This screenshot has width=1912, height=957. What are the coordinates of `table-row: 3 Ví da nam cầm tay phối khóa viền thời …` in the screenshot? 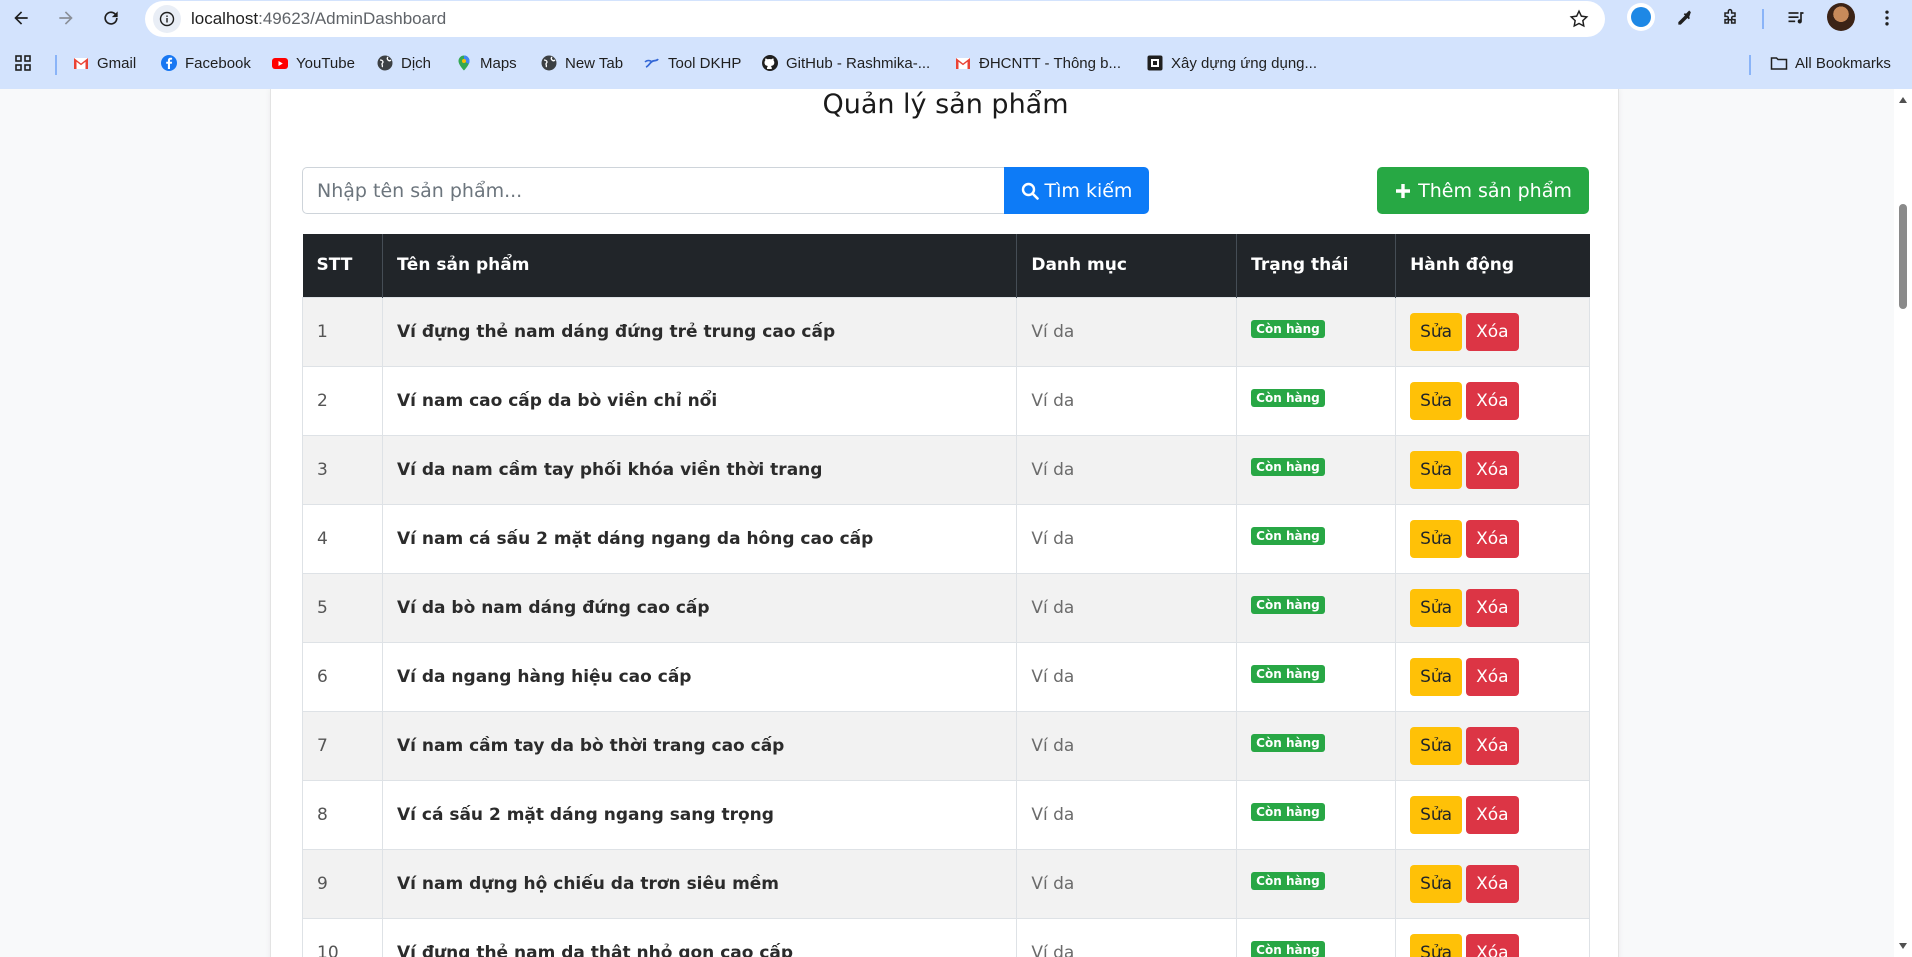 It's located at (946, 469).